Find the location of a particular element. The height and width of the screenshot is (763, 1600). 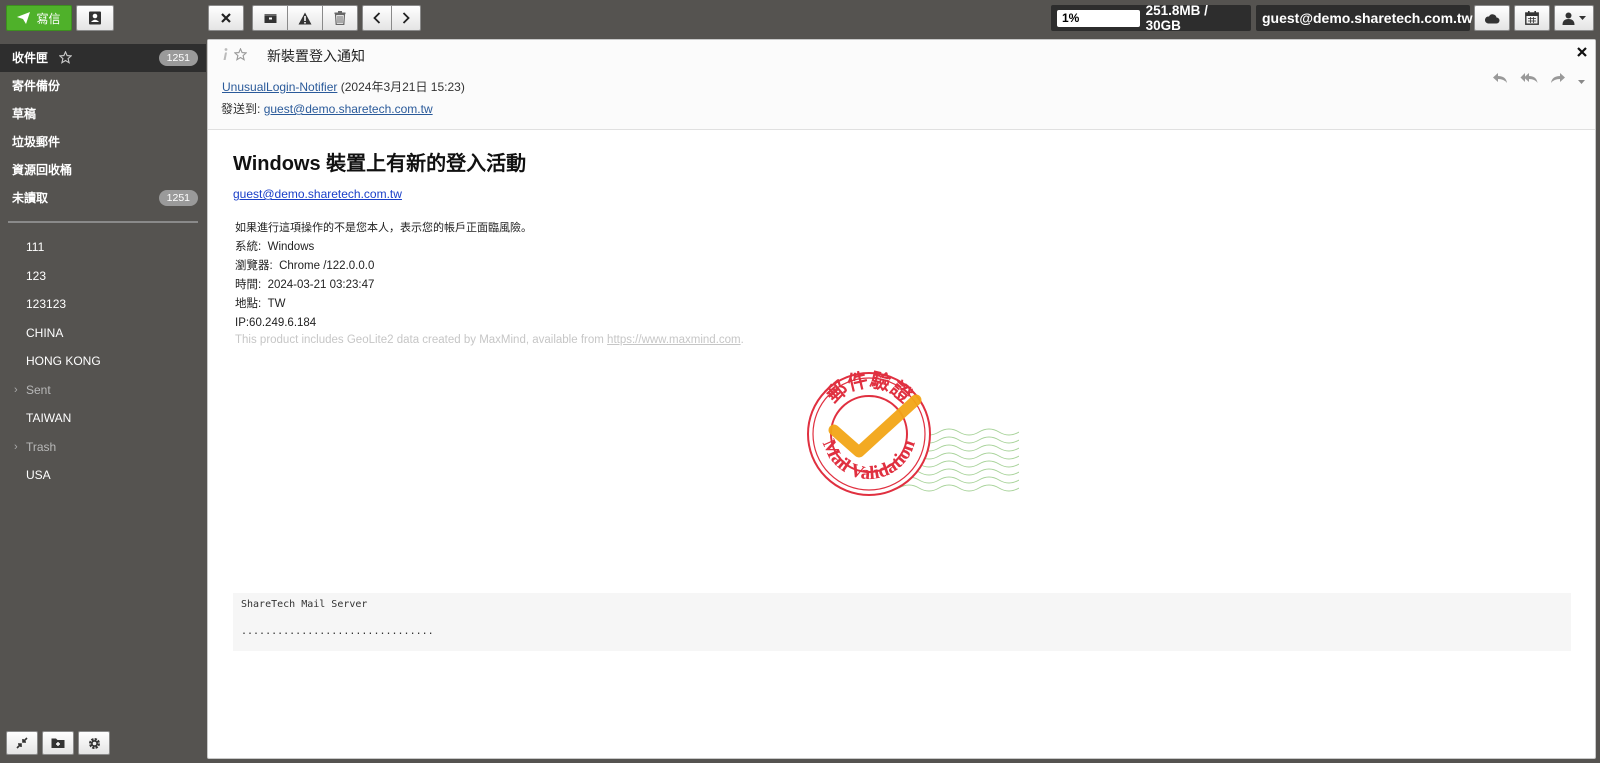

recipient-line: 發送到: guest@demo.sharetech.com.tw is located at coordinates (327, 108).